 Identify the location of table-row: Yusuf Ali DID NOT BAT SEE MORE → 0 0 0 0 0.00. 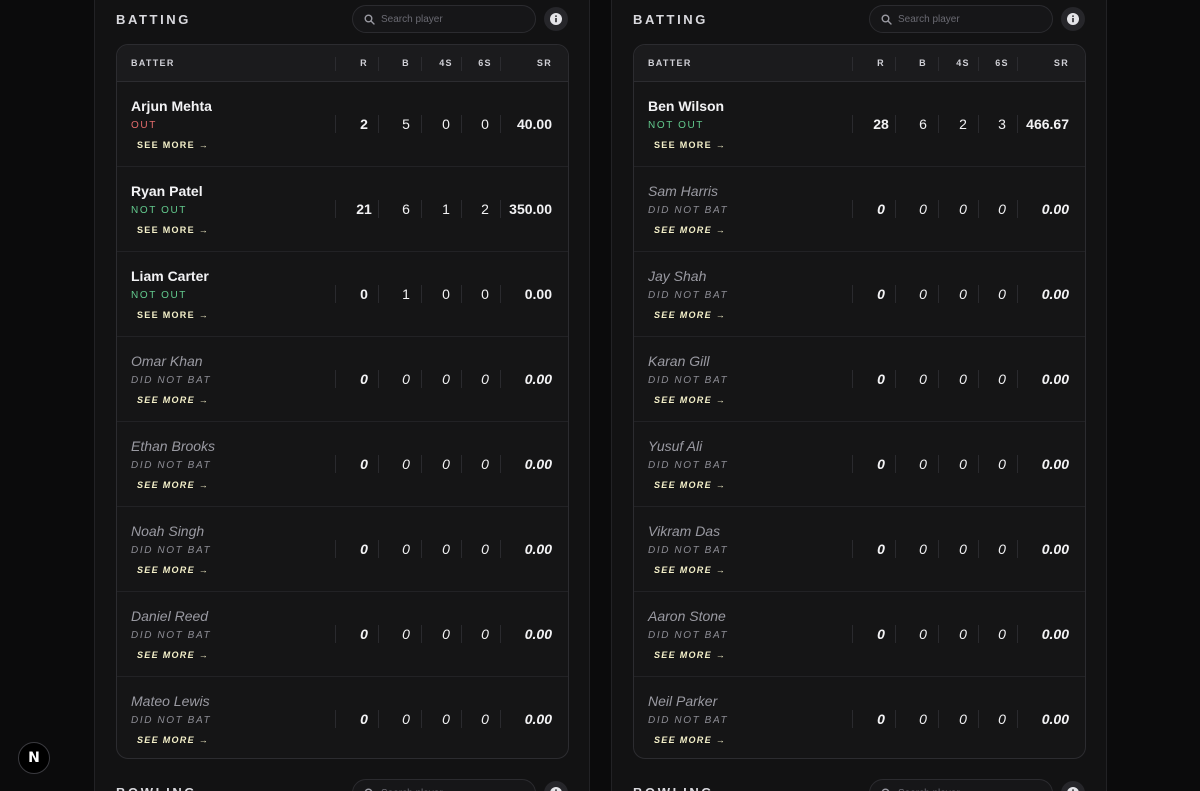
(859, 464).